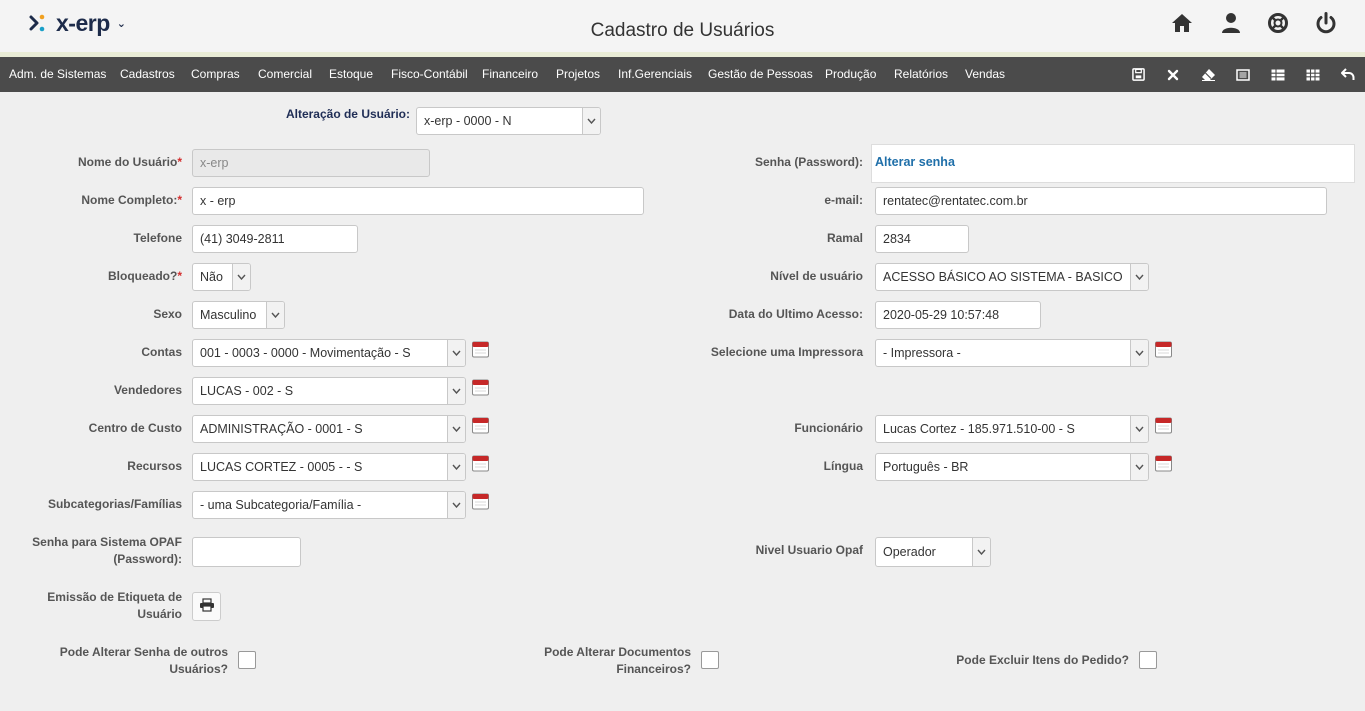 The height and width of the screenshot is (711, 1365). What do you see at coordinates (96, 606) in the screenshot?
I see `etiqueta-label: Emissão de Etiqueta de Usuário` at bounding box center [96, 606].